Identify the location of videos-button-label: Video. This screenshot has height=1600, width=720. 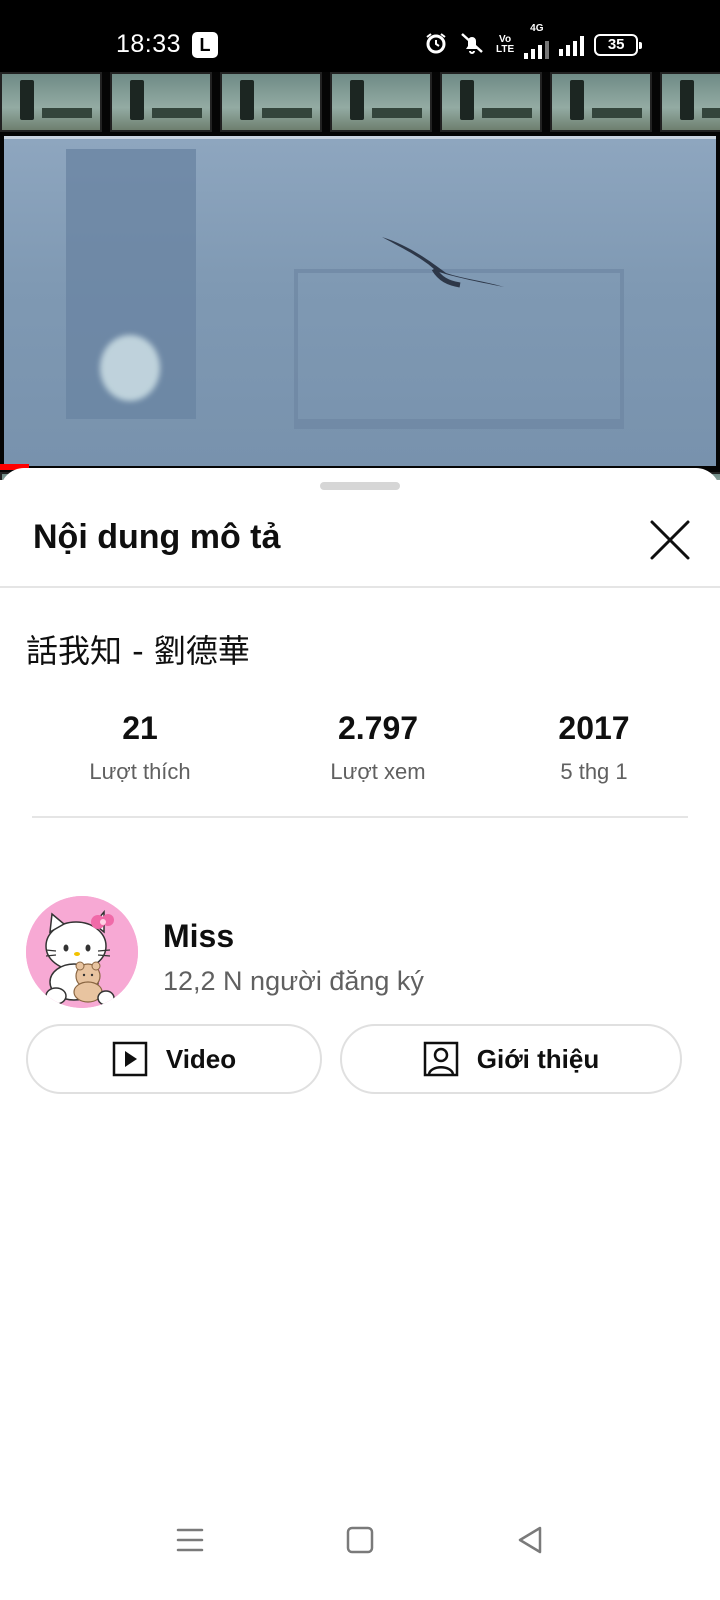
(201, 1058).